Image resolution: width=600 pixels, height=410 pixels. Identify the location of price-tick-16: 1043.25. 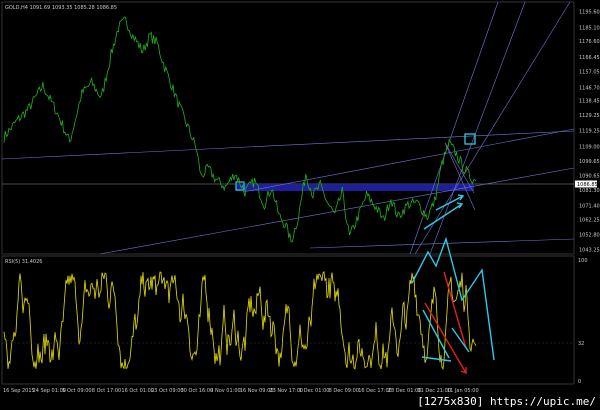
(589, 250).